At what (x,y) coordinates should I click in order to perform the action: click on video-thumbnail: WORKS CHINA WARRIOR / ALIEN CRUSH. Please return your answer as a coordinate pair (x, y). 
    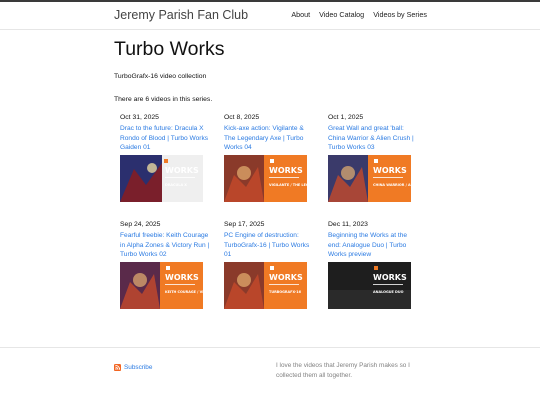
    Looking at the image, I should click on (369, 178).